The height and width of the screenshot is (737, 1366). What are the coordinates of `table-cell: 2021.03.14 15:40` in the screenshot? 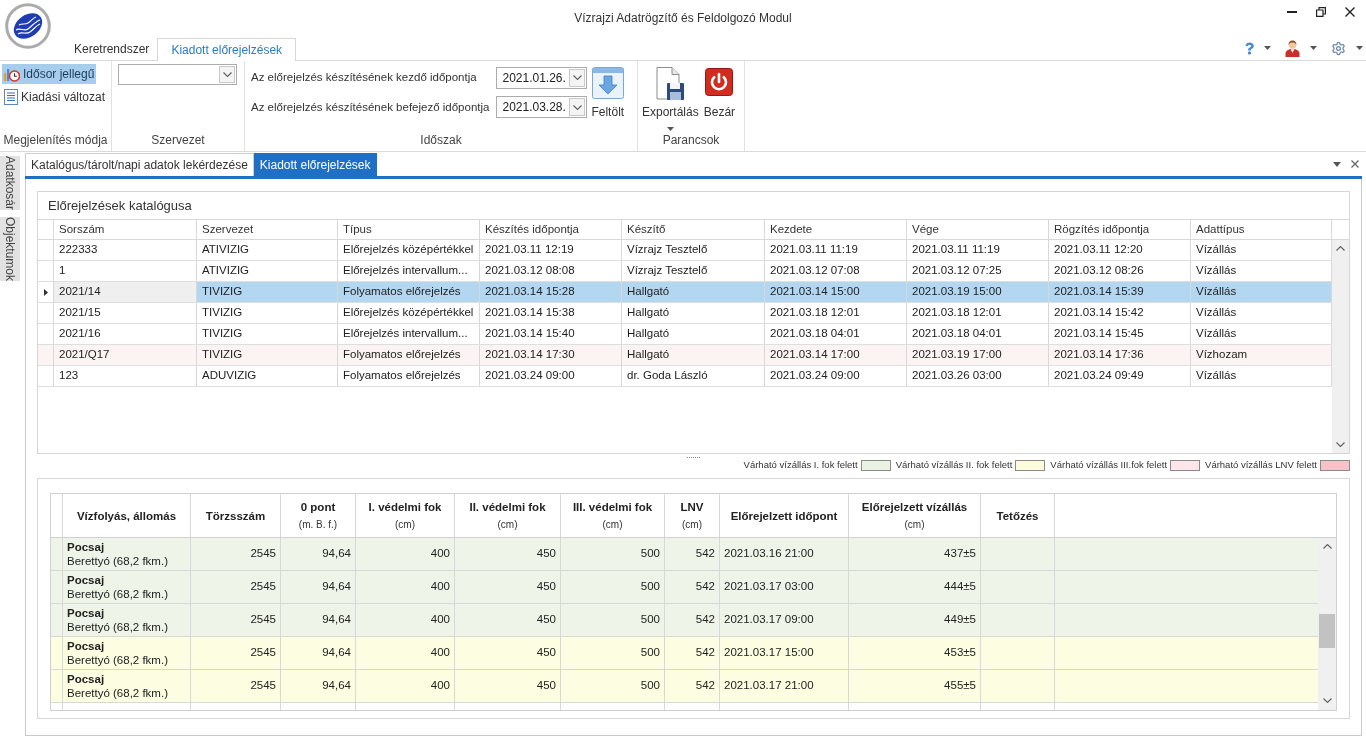 It's located at (551, 334).